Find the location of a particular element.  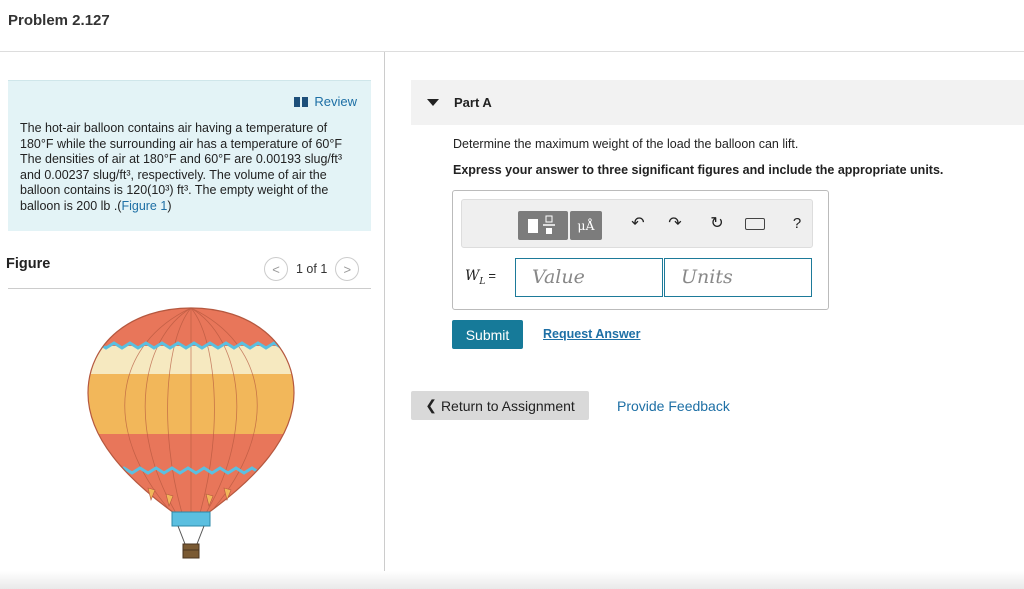

figure-heading: Figure is located at coordinates (28, 264).